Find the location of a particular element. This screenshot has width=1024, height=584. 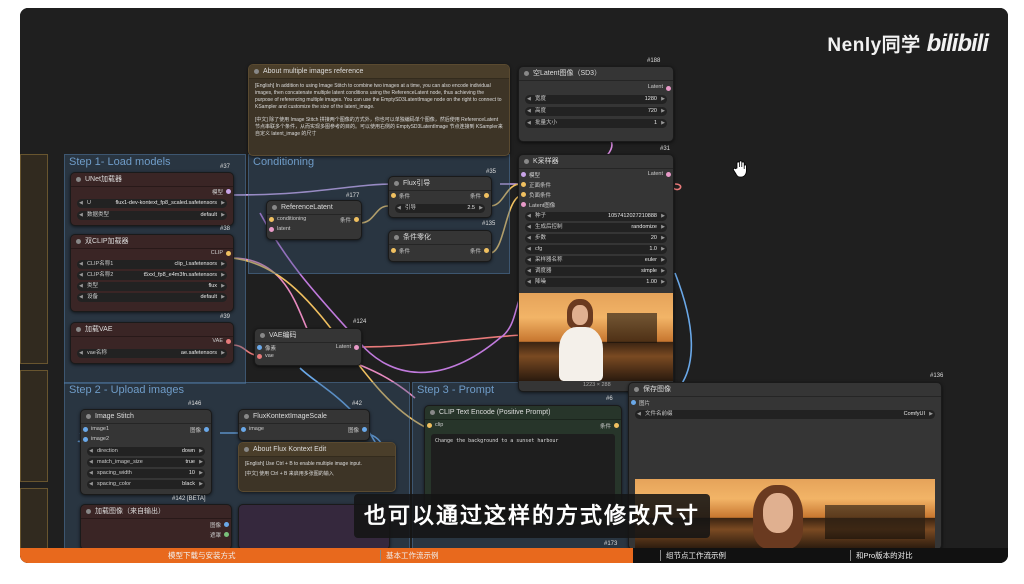

chapter-1: 模型下载与安装方式 is located at coordinates (202, 555).